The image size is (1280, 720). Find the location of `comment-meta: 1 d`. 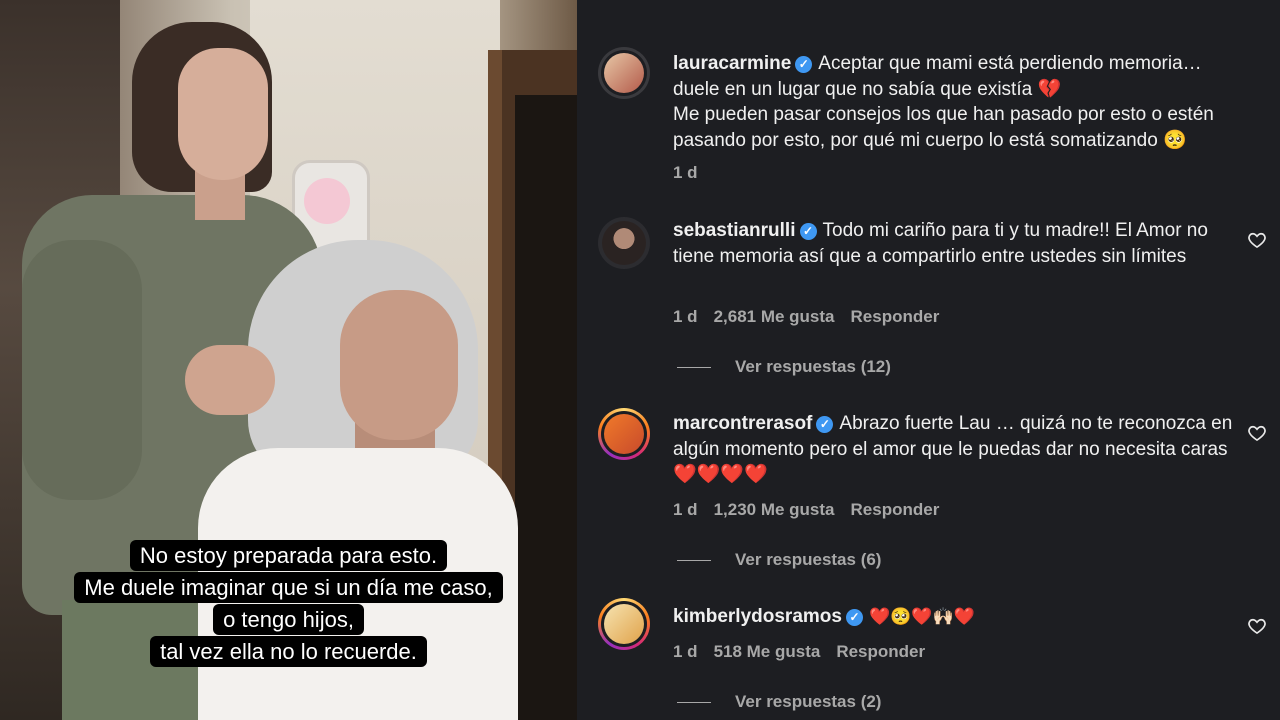

comment-meta: 1 d is located at coordinates (693, 173).